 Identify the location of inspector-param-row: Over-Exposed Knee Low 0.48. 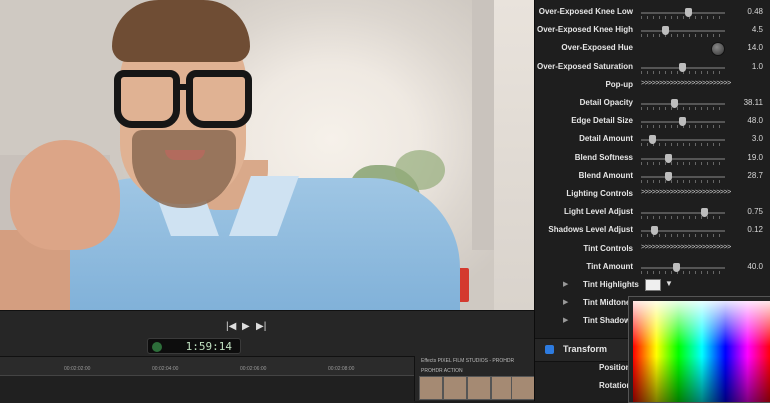
(652, 13).